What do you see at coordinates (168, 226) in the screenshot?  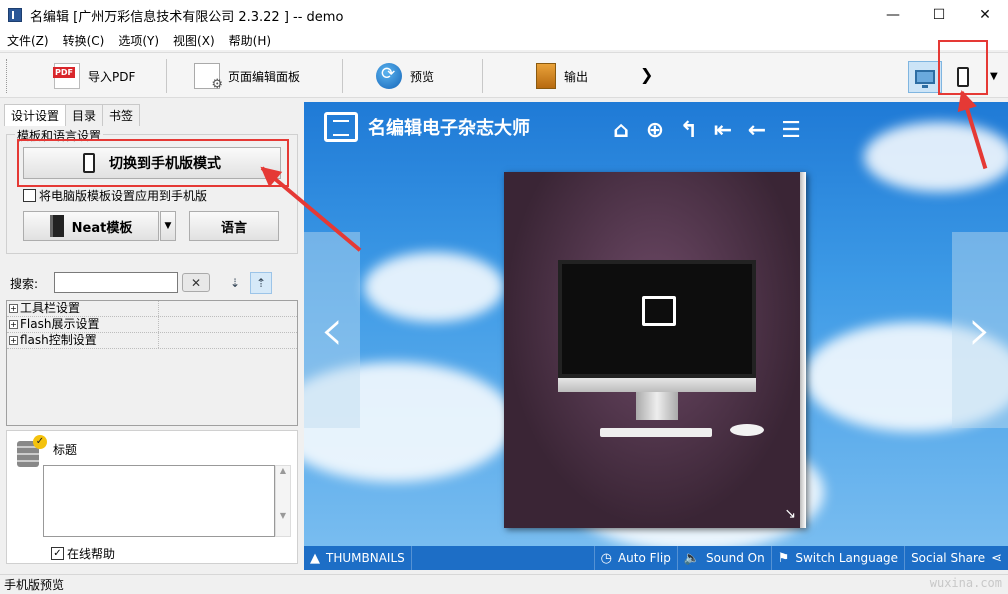 I see `template-dropdown-button: ▼` at bounding box center [168, 226].